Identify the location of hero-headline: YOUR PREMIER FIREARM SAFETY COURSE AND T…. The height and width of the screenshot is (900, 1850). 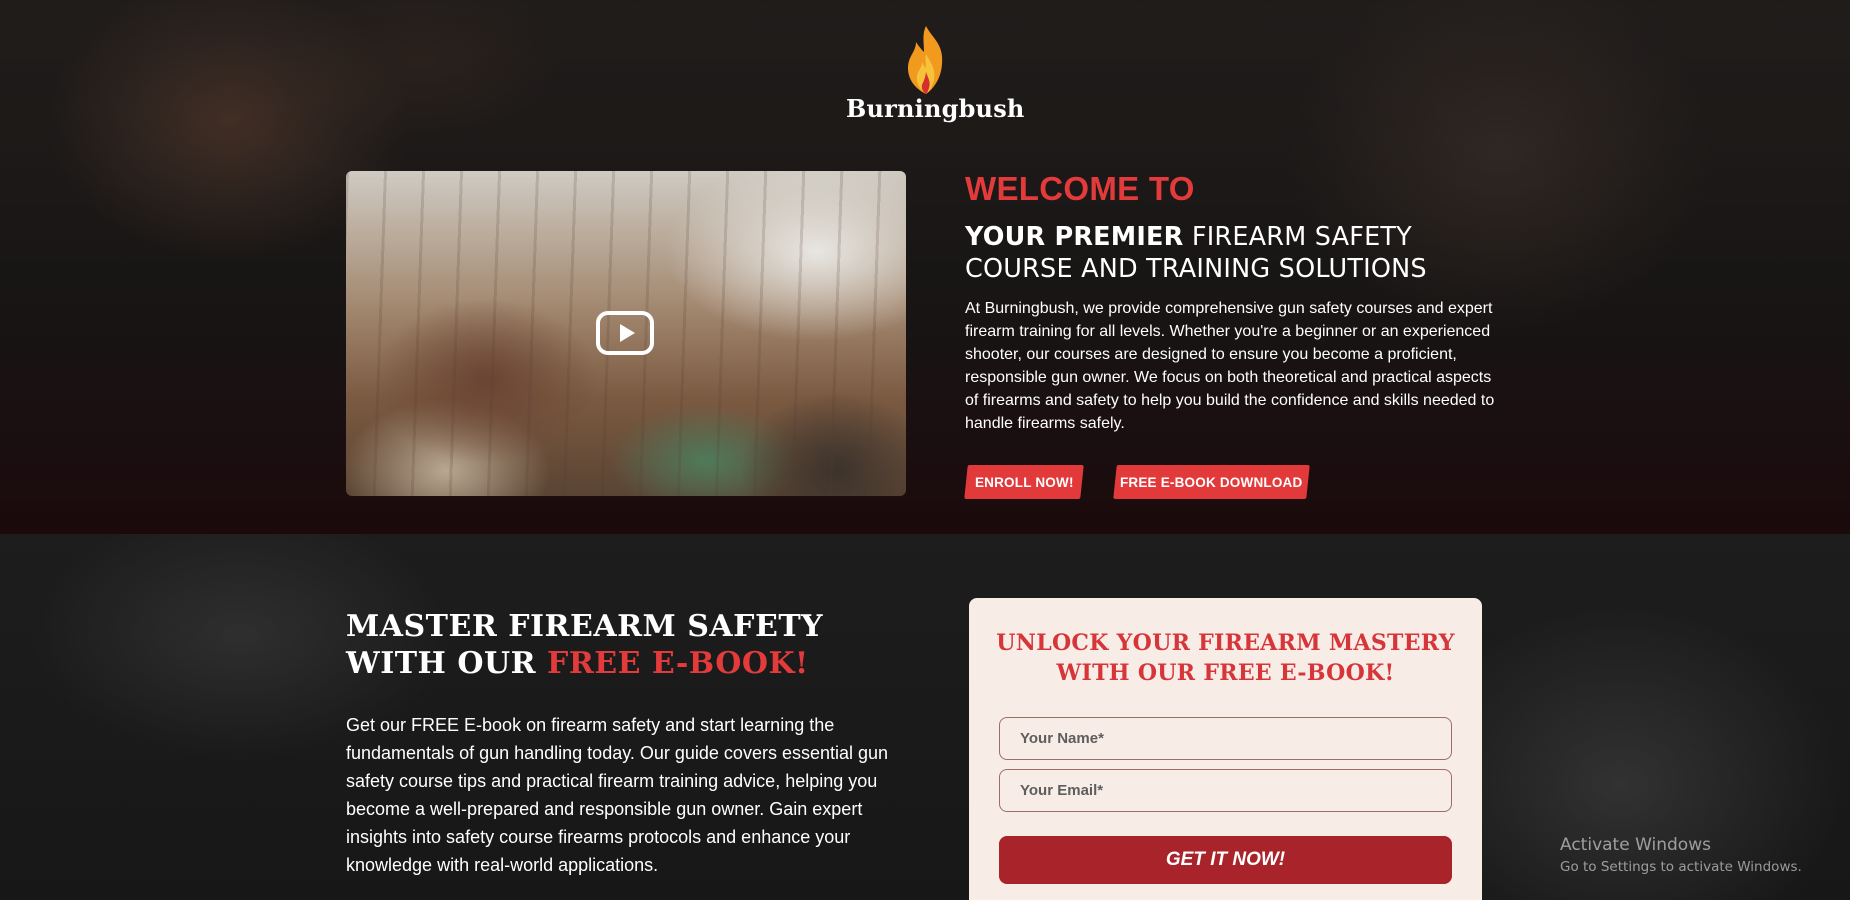
(1235, 253).